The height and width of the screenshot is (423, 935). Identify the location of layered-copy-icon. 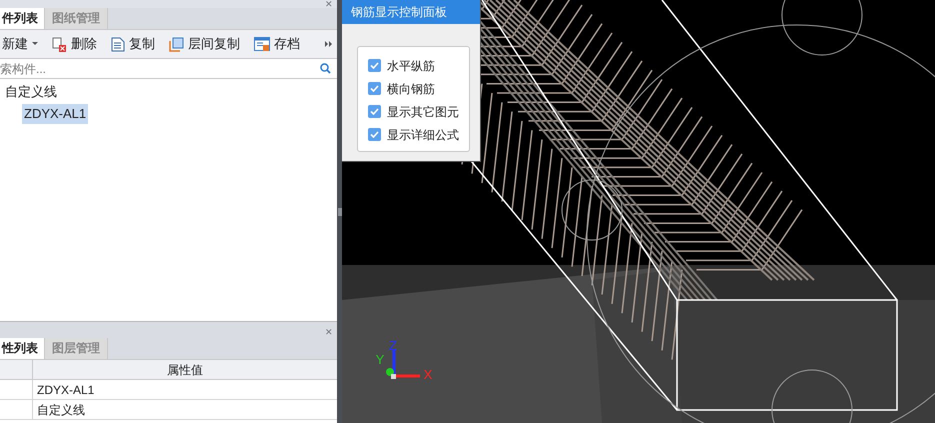
(176, 44).